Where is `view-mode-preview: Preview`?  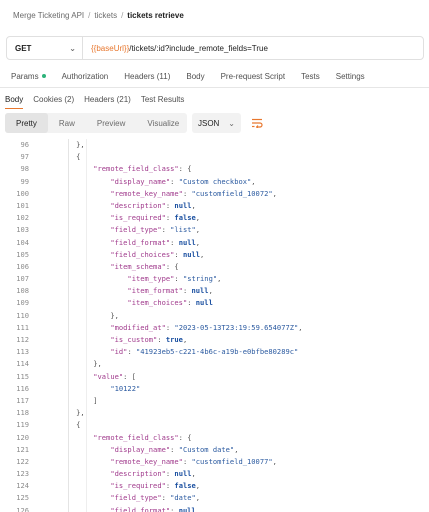 view-mode-preview: Preview is located at coordinates (111, 123).